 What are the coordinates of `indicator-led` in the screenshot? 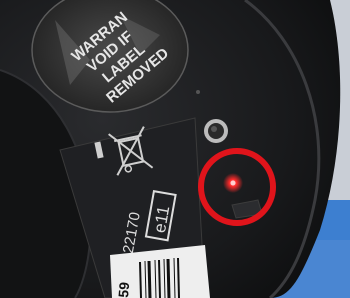 It's located at (233, 183).